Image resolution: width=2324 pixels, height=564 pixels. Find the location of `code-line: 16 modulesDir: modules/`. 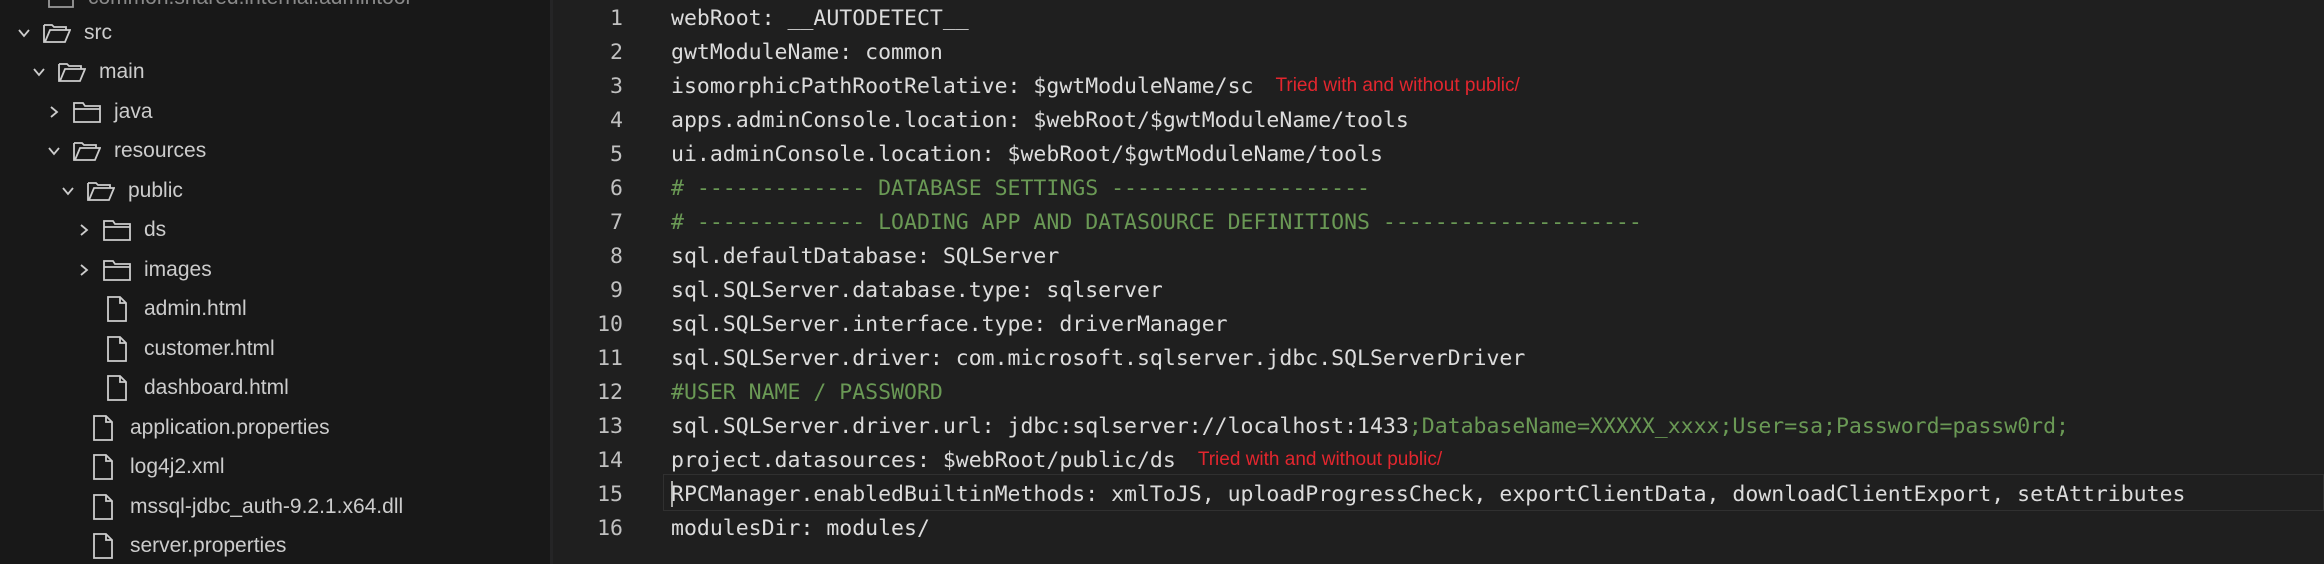

code-line: 16 modulesDir: modules/ is located at coordinates (1438, 528).